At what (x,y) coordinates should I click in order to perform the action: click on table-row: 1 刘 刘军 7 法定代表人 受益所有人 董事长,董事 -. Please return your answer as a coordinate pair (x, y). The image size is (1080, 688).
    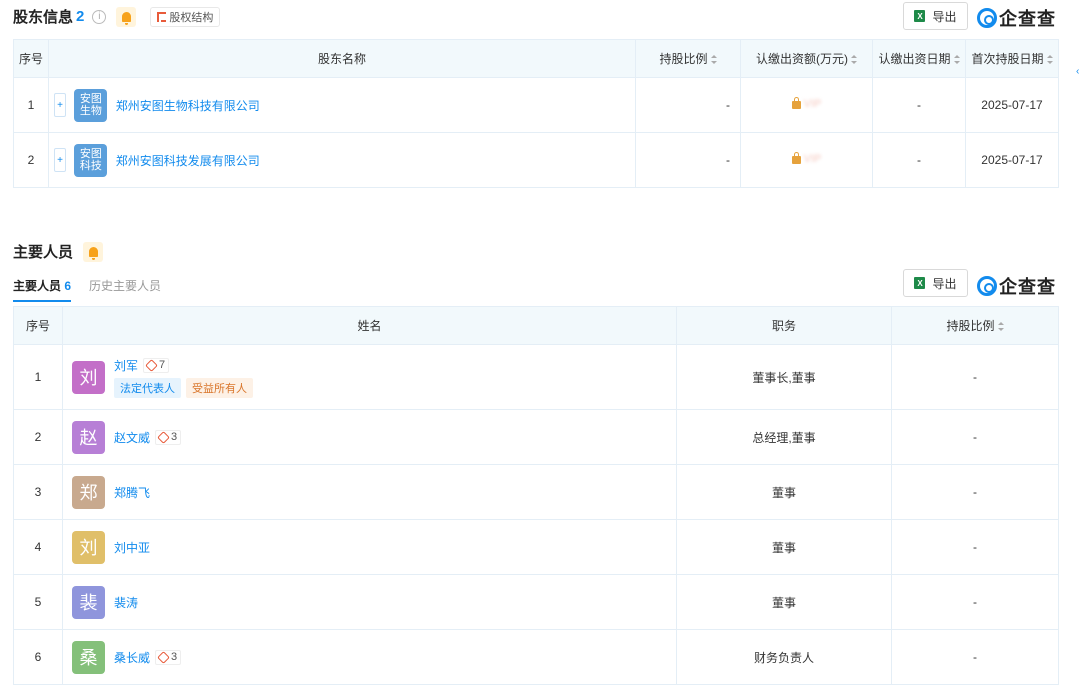
    Looking at the image, I should click on (536, 377).